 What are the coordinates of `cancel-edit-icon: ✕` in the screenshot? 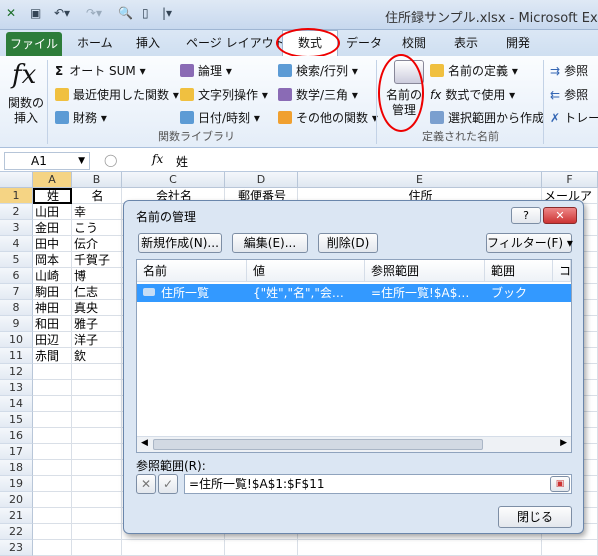 It's located at (146, 484).